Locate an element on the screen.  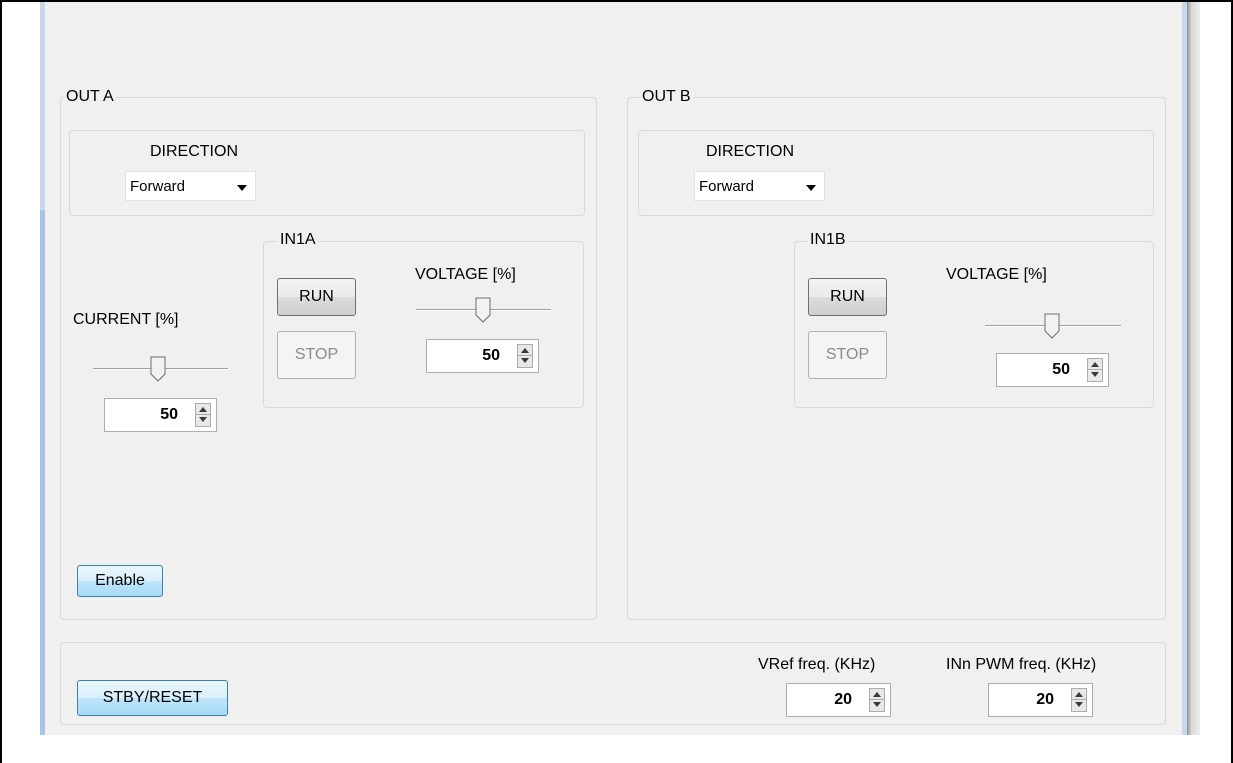
in1a-run-button: RUN is located at coordinates (316, 297).